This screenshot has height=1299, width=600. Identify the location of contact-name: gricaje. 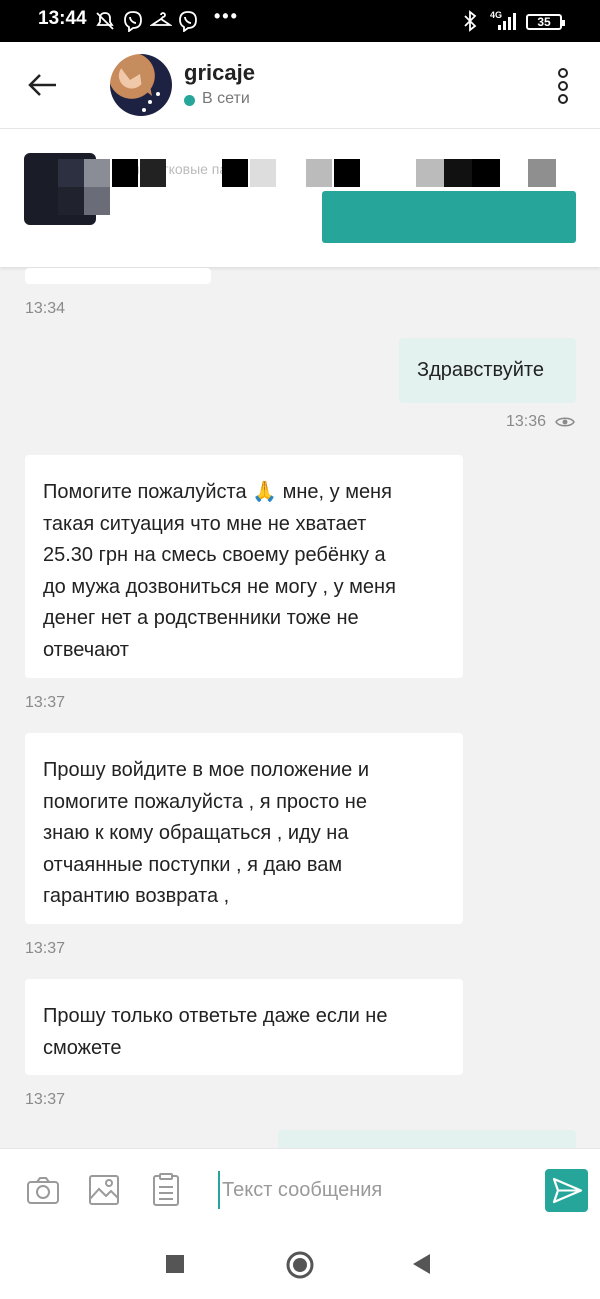
(219, 72).